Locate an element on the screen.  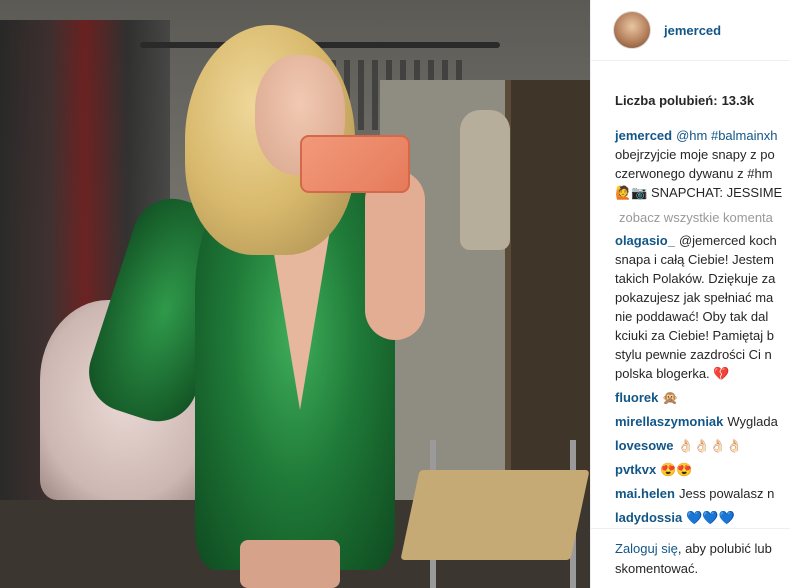
caption-line: czerwonego dywanu z #hm is located at coordinates (694, 173).